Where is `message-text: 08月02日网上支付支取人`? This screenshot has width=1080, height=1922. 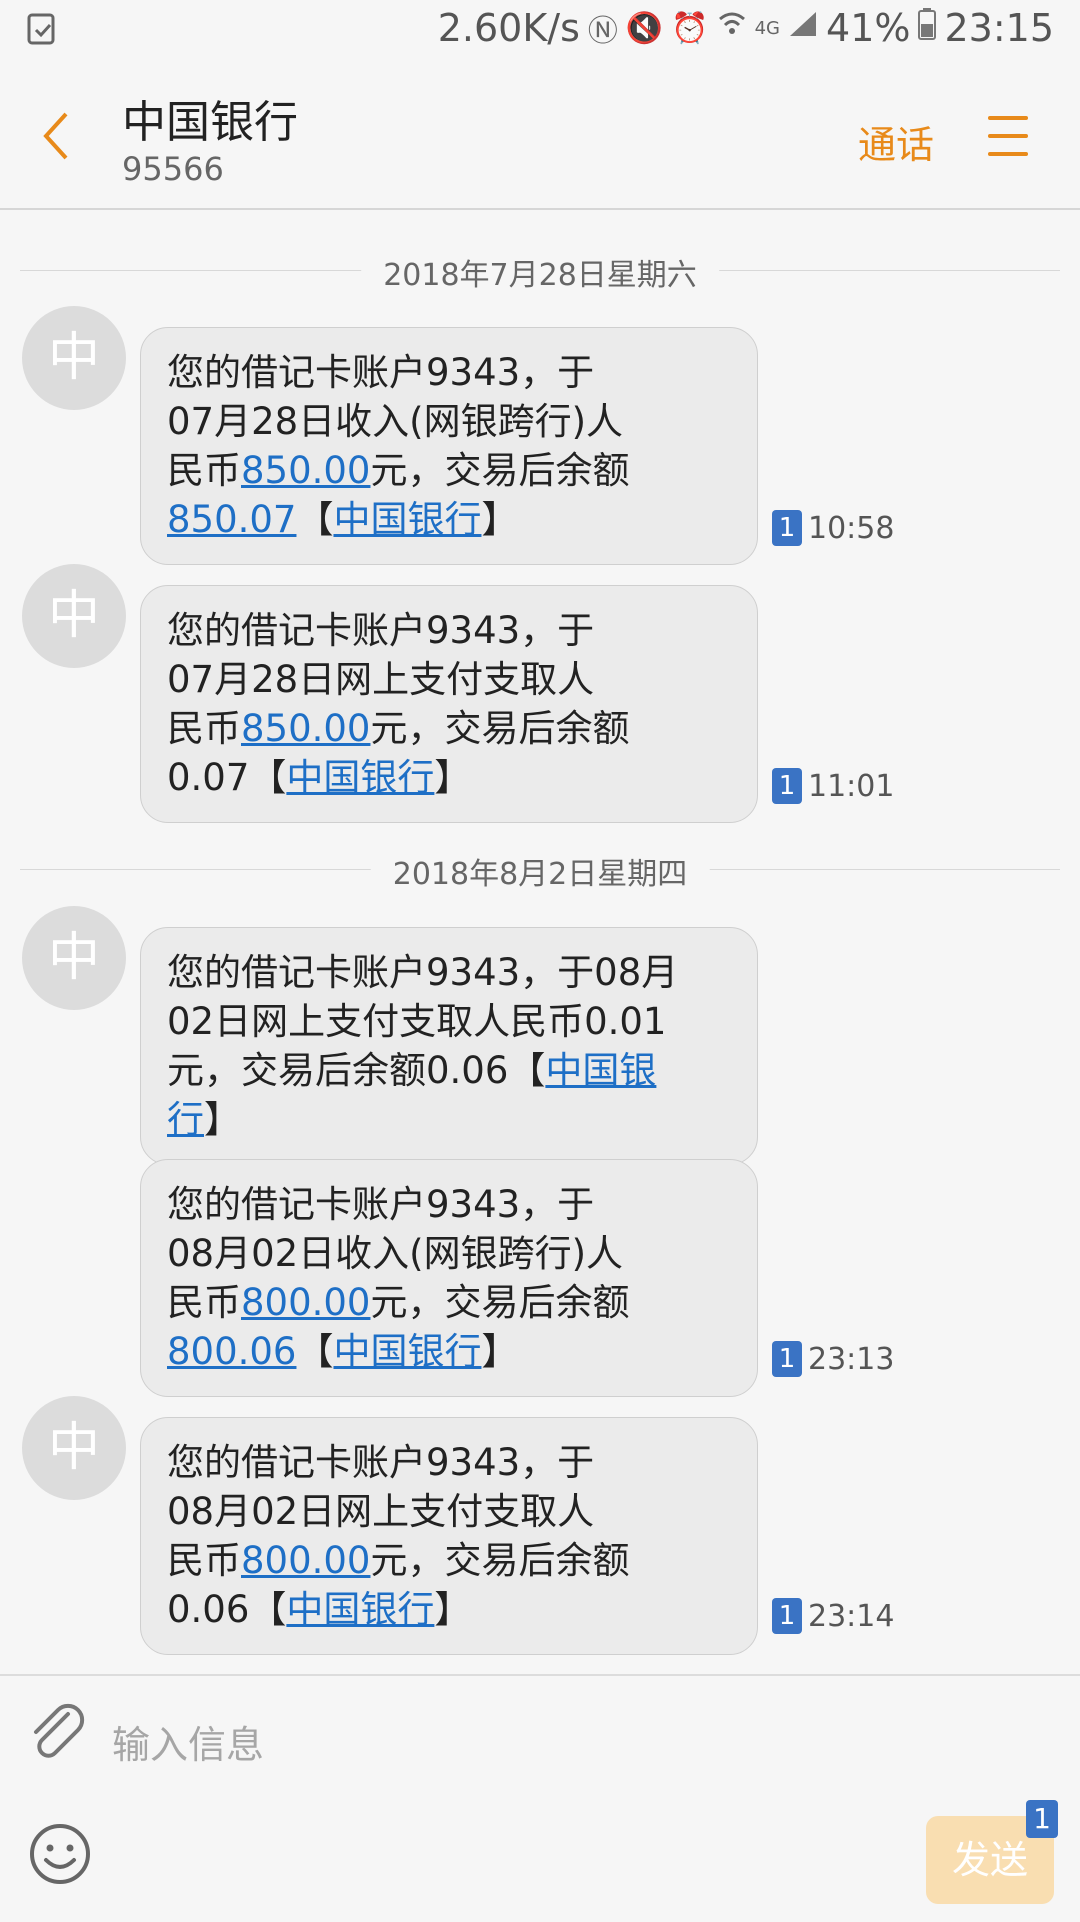
message-text: 08月02日网上支付支取人 is located at coordinates (381, 1511).